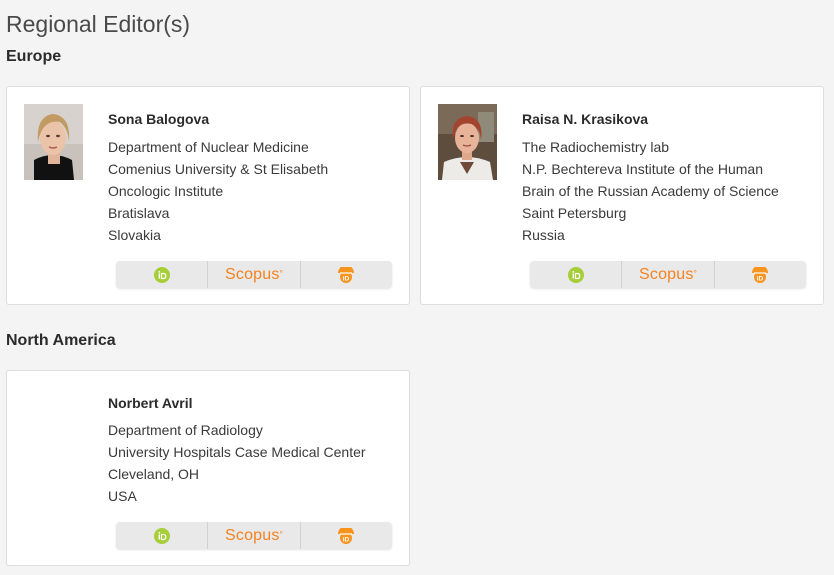 The image size is (834, 575). I want to click on affiliation-line: Brain of the Russian Academy of Science, so click(650, 191).